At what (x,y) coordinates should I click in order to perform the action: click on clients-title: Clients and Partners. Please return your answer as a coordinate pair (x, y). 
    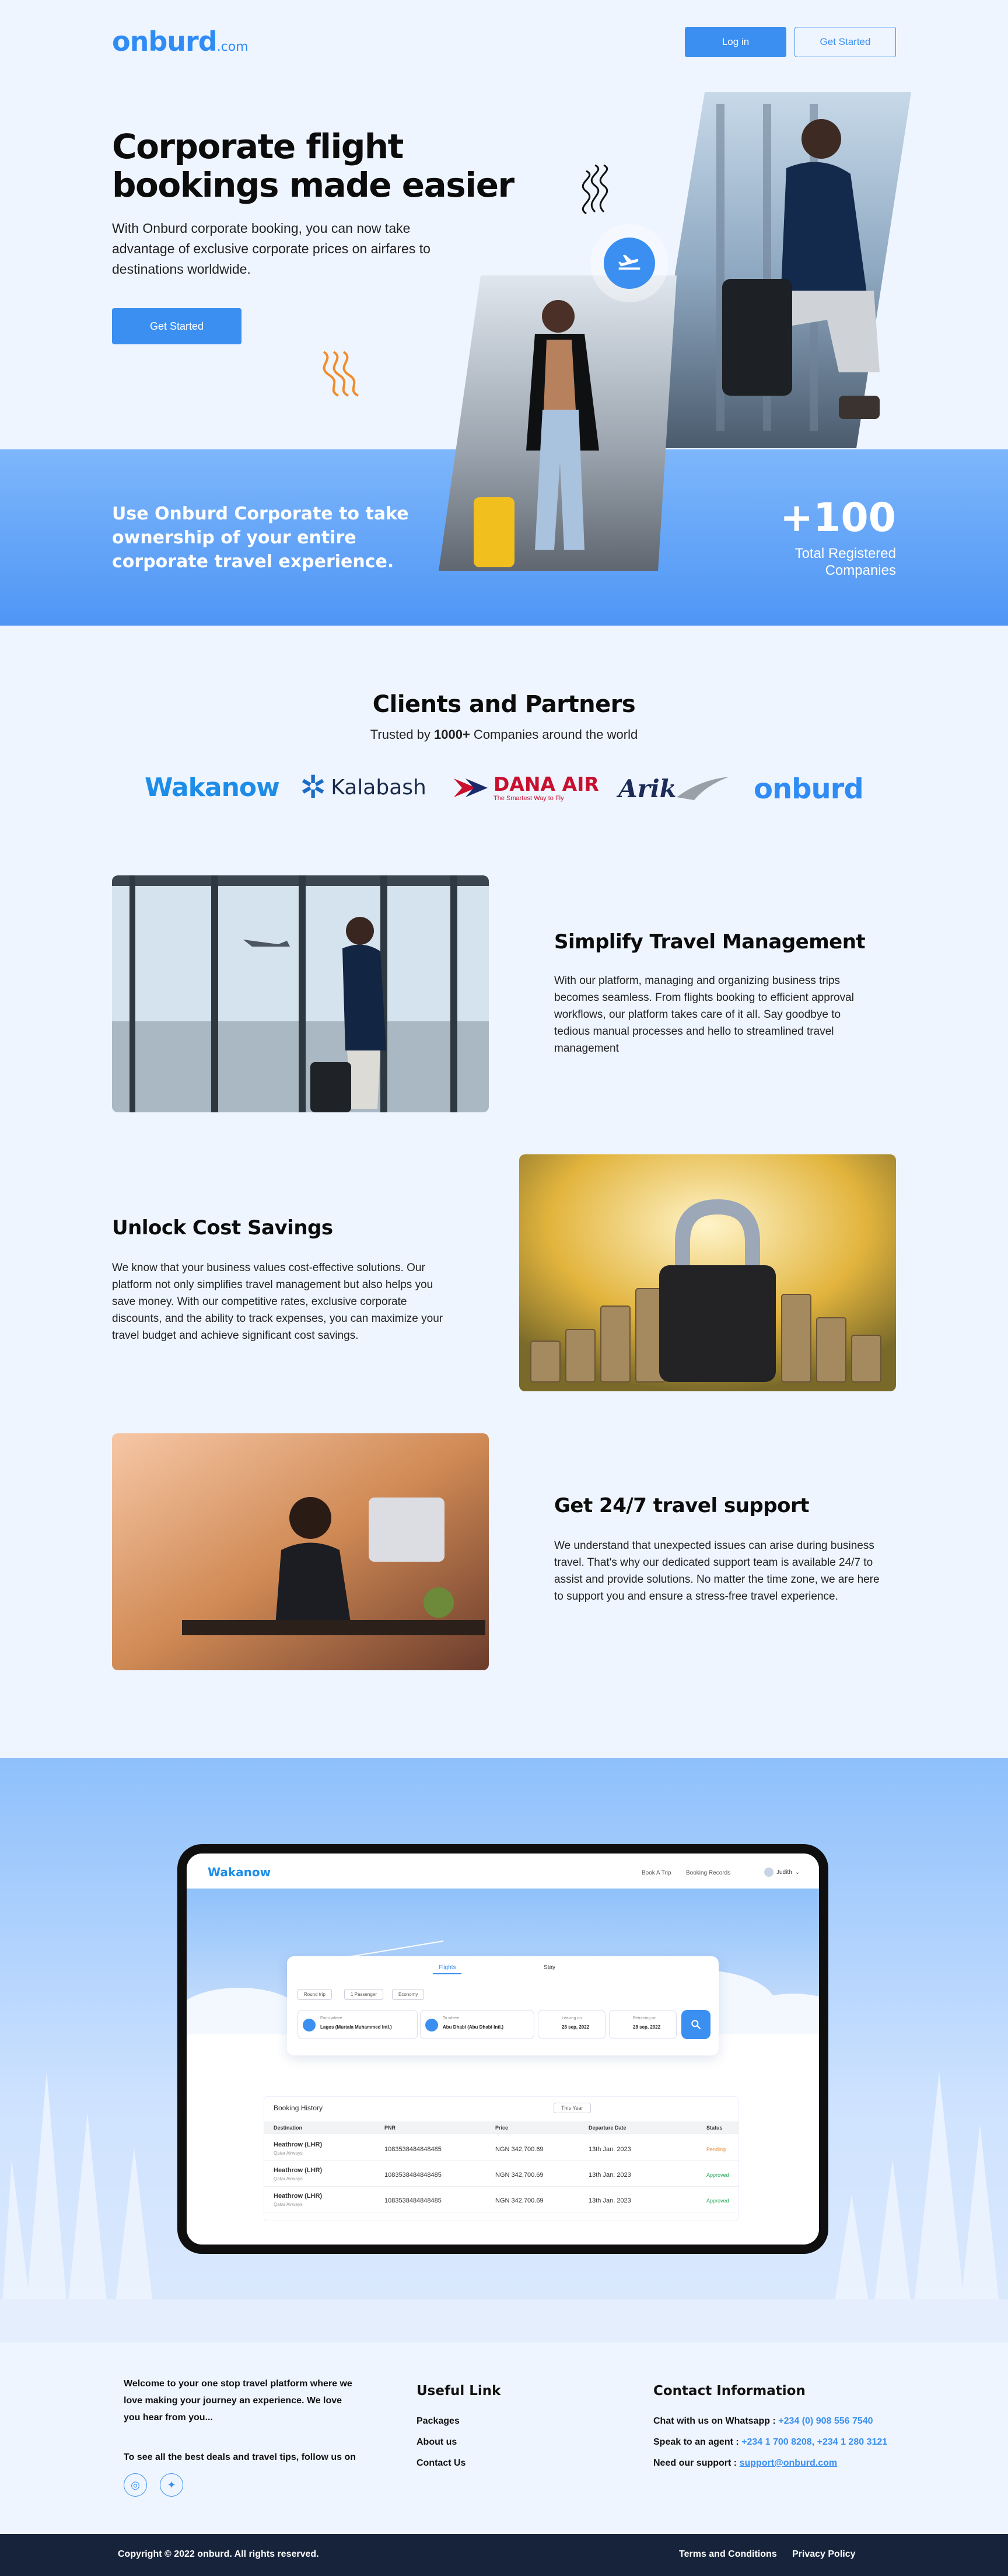
    Looking at the image, I should click on (504, 704).